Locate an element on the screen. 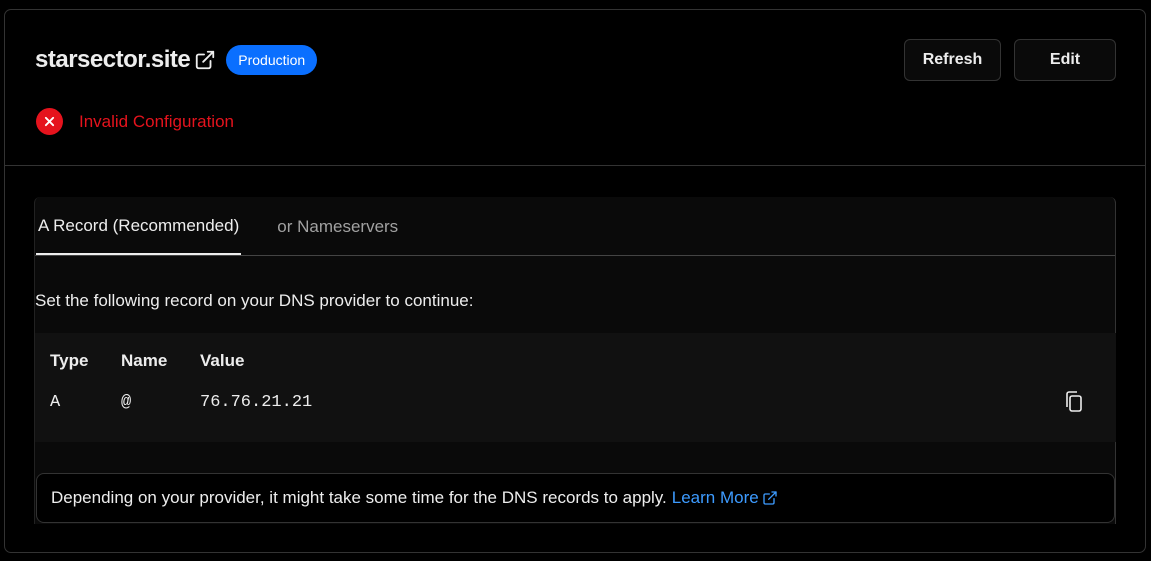 The height and width of the screenshot is (561, 1151). domain-title-row: starsector.site Production is located at coordinates (176, 60).